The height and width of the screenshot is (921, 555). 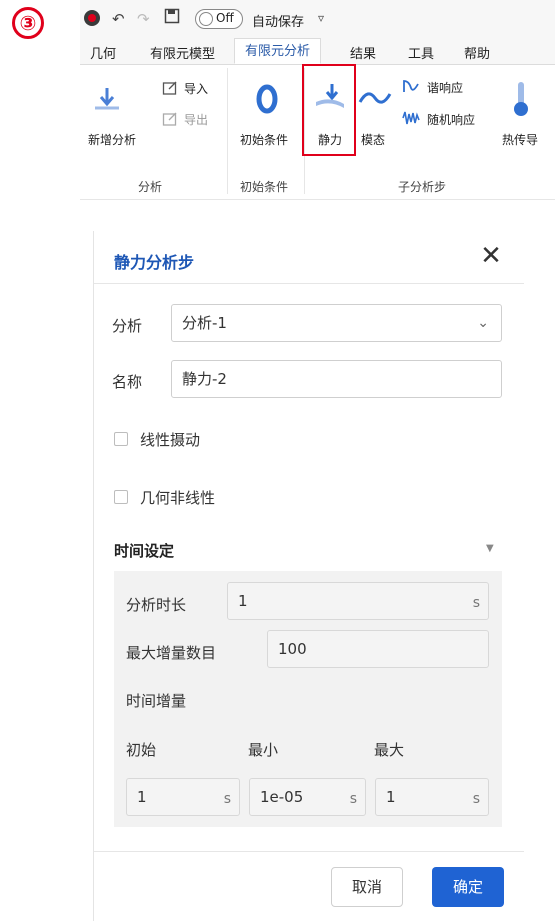 What do you see at coordinates (141, 750) in the screenshot?
I see `increment-initial-label: 初始` at bounding box center [141, 750].